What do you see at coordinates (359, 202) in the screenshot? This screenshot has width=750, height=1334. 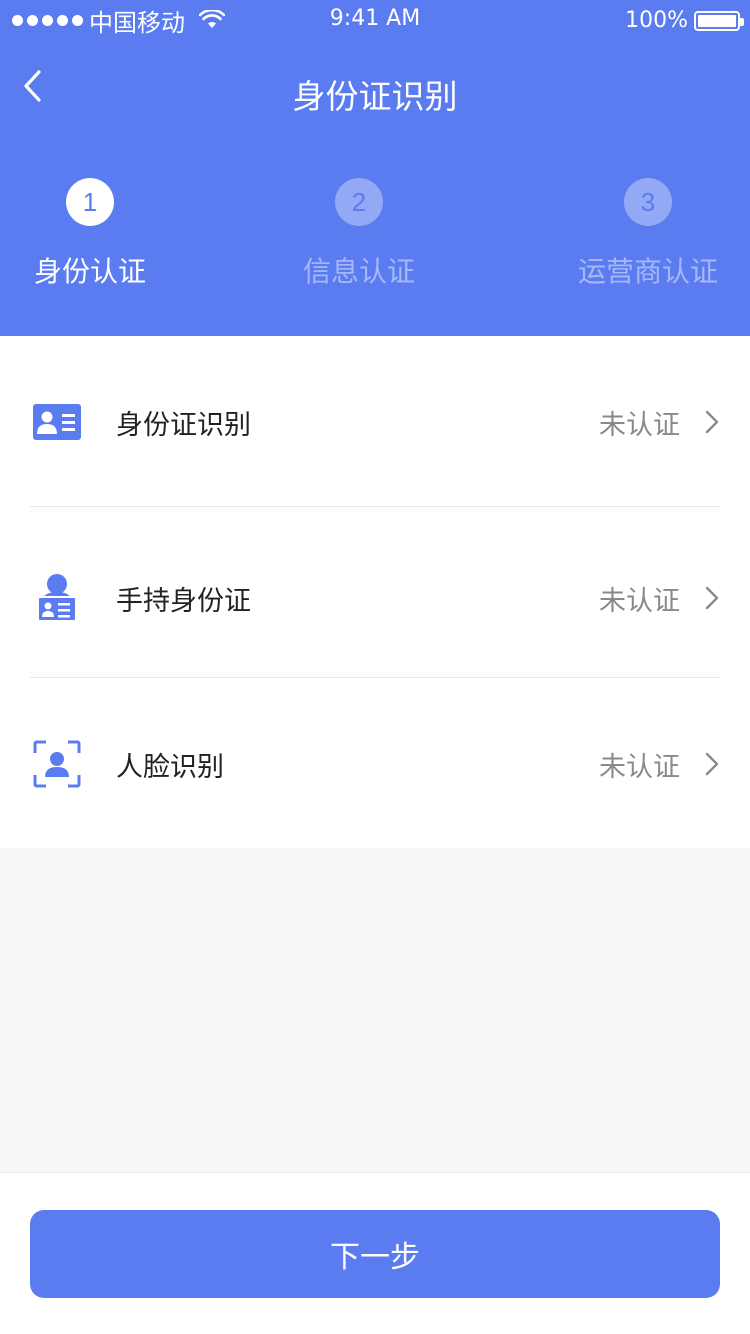 I see `step-number-badge: 2` at bounding box center [359, 202].